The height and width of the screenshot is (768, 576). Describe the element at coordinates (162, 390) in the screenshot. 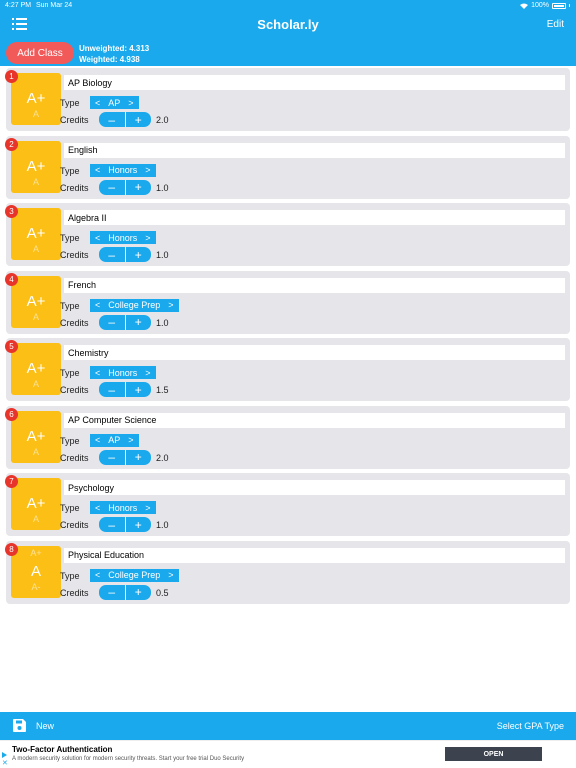

I see `credits-value: 1.5` at that location.